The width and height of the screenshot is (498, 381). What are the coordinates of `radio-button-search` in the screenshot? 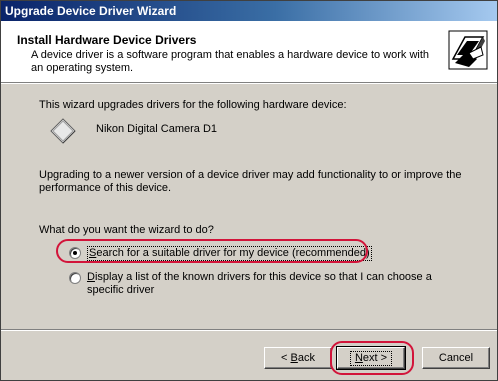 It's located at (75, 253).